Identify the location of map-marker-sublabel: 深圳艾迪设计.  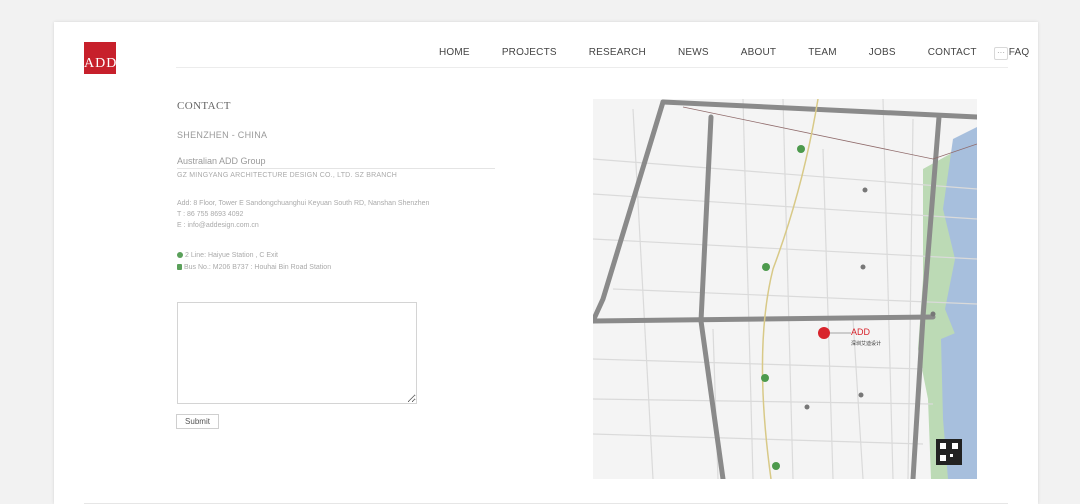
(866, 343).